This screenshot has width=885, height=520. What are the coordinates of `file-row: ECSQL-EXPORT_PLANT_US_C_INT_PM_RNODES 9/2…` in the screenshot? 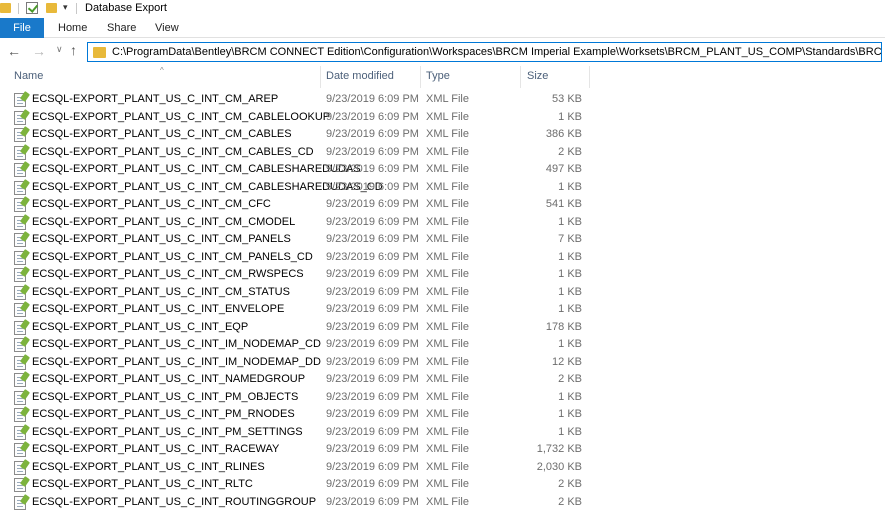 It's located at (442, 415).